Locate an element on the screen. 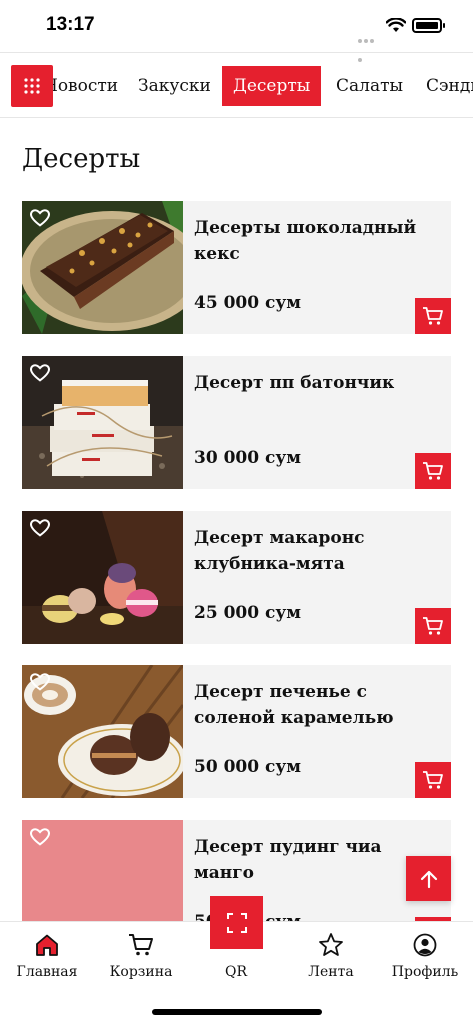  nav-feed-label: Лента is located at coordinates (331, 972).